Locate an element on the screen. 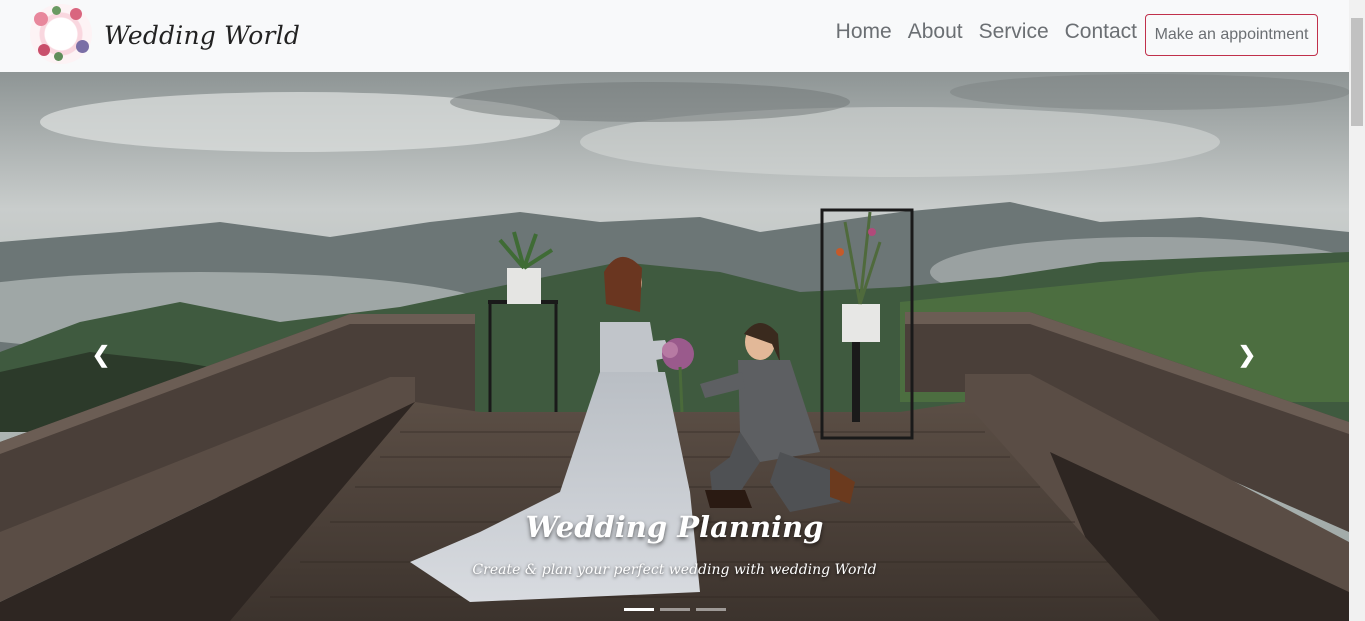  chevron-left-icon: ❮ is located at coordinates (101, 354).